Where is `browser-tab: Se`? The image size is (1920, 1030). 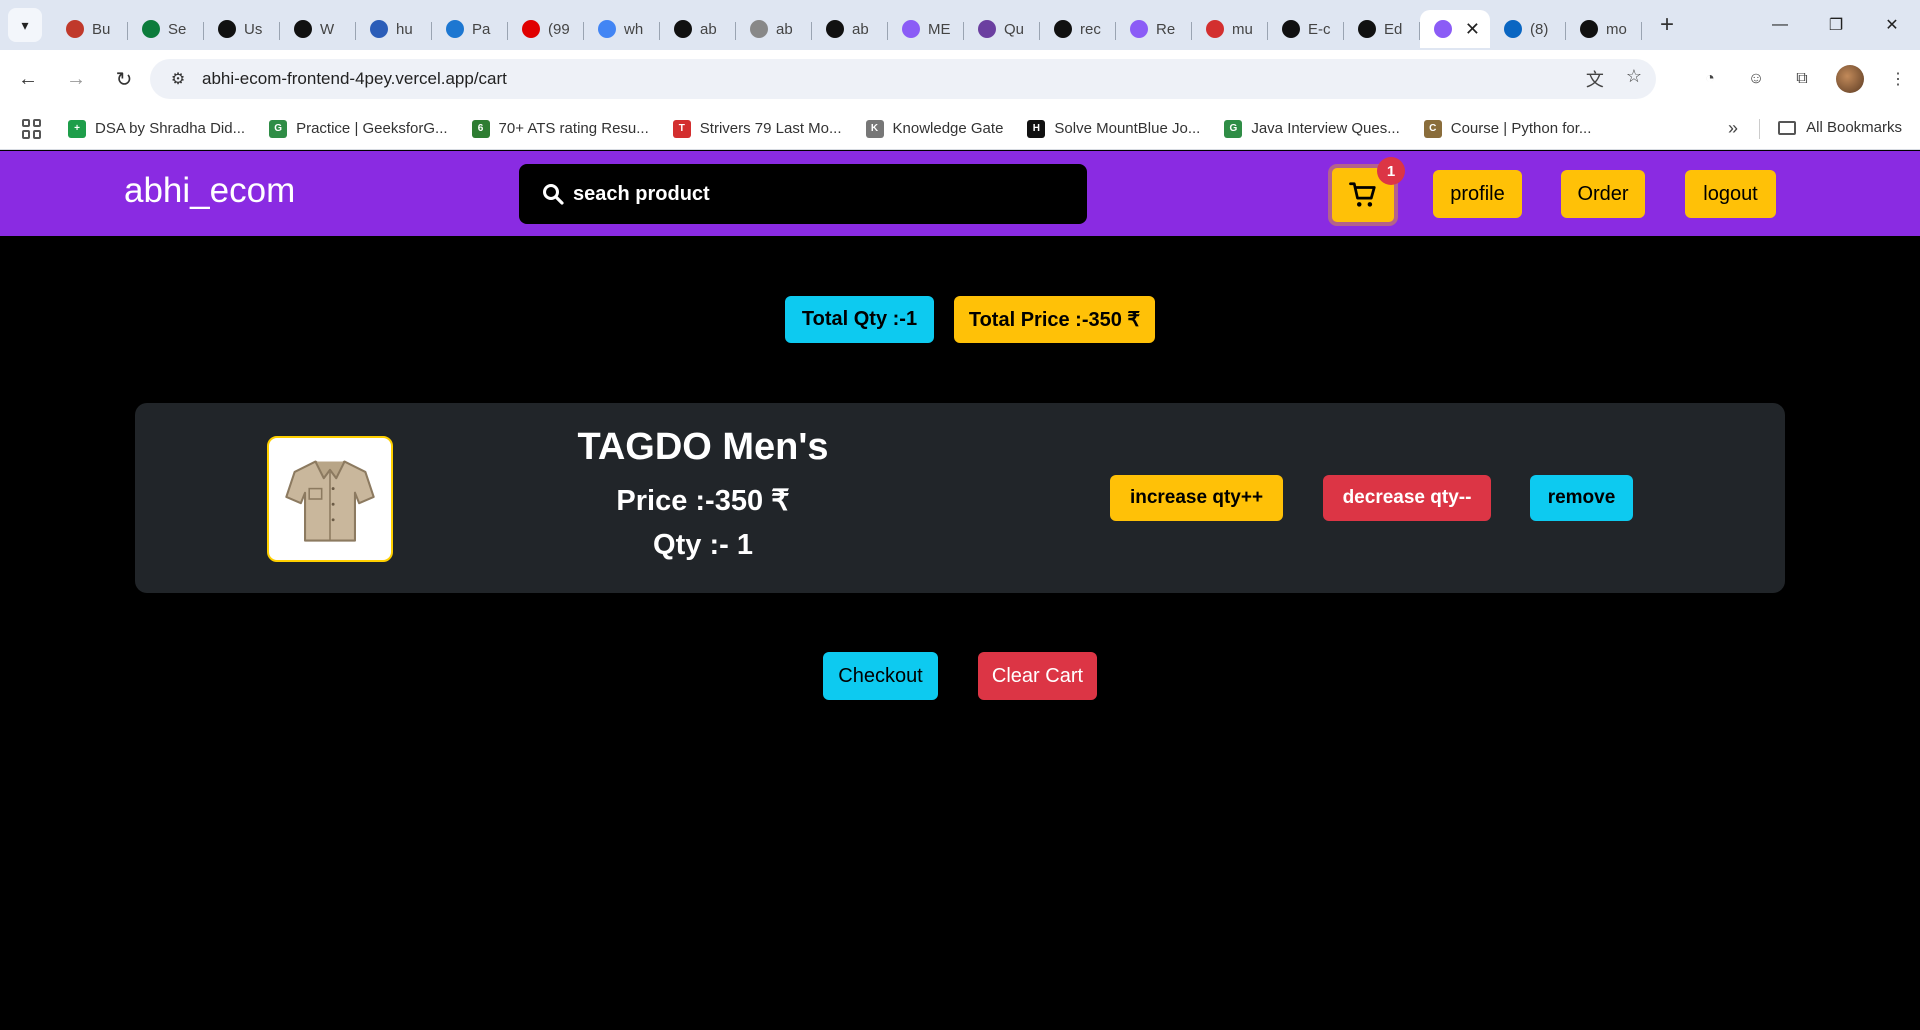
browser-tab: Se is located at coordinates (166, 29).